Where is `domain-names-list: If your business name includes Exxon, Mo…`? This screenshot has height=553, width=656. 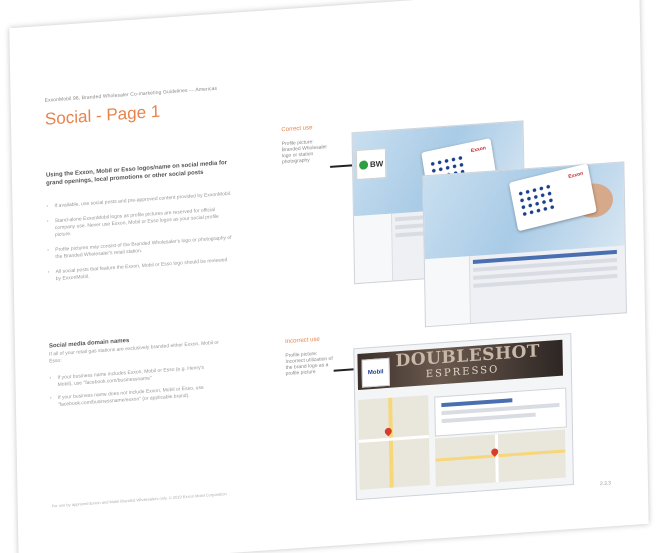
domain-names-list: If your business name includes Exxon, Mo… is located at coordinates (129, 389).